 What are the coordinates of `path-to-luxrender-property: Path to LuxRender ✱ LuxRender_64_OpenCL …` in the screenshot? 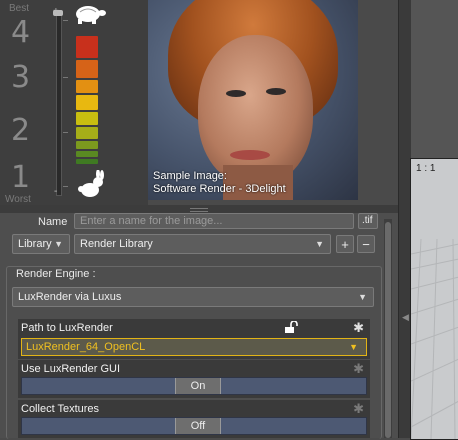 It's located at (194, 339).